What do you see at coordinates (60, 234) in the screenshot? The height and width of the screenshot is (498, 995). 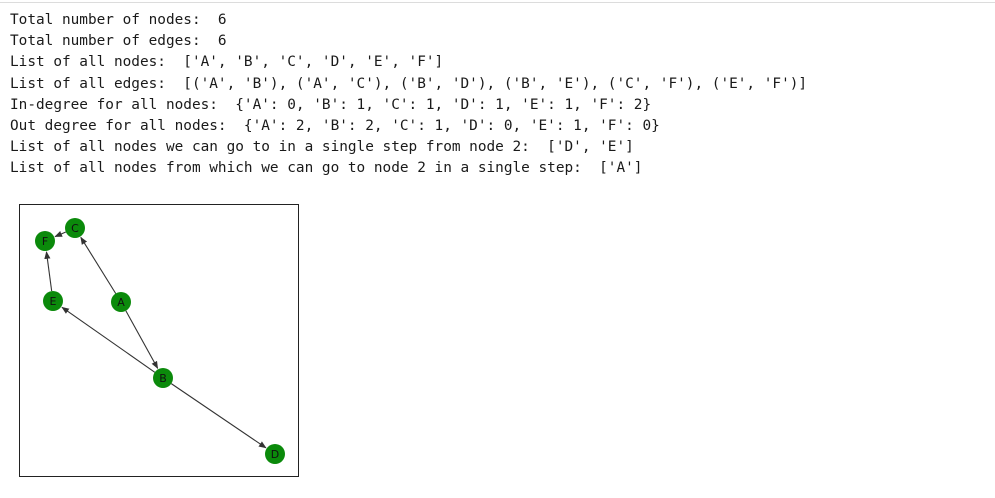 I see `edge-c-f` at bounding box center [60, 234].